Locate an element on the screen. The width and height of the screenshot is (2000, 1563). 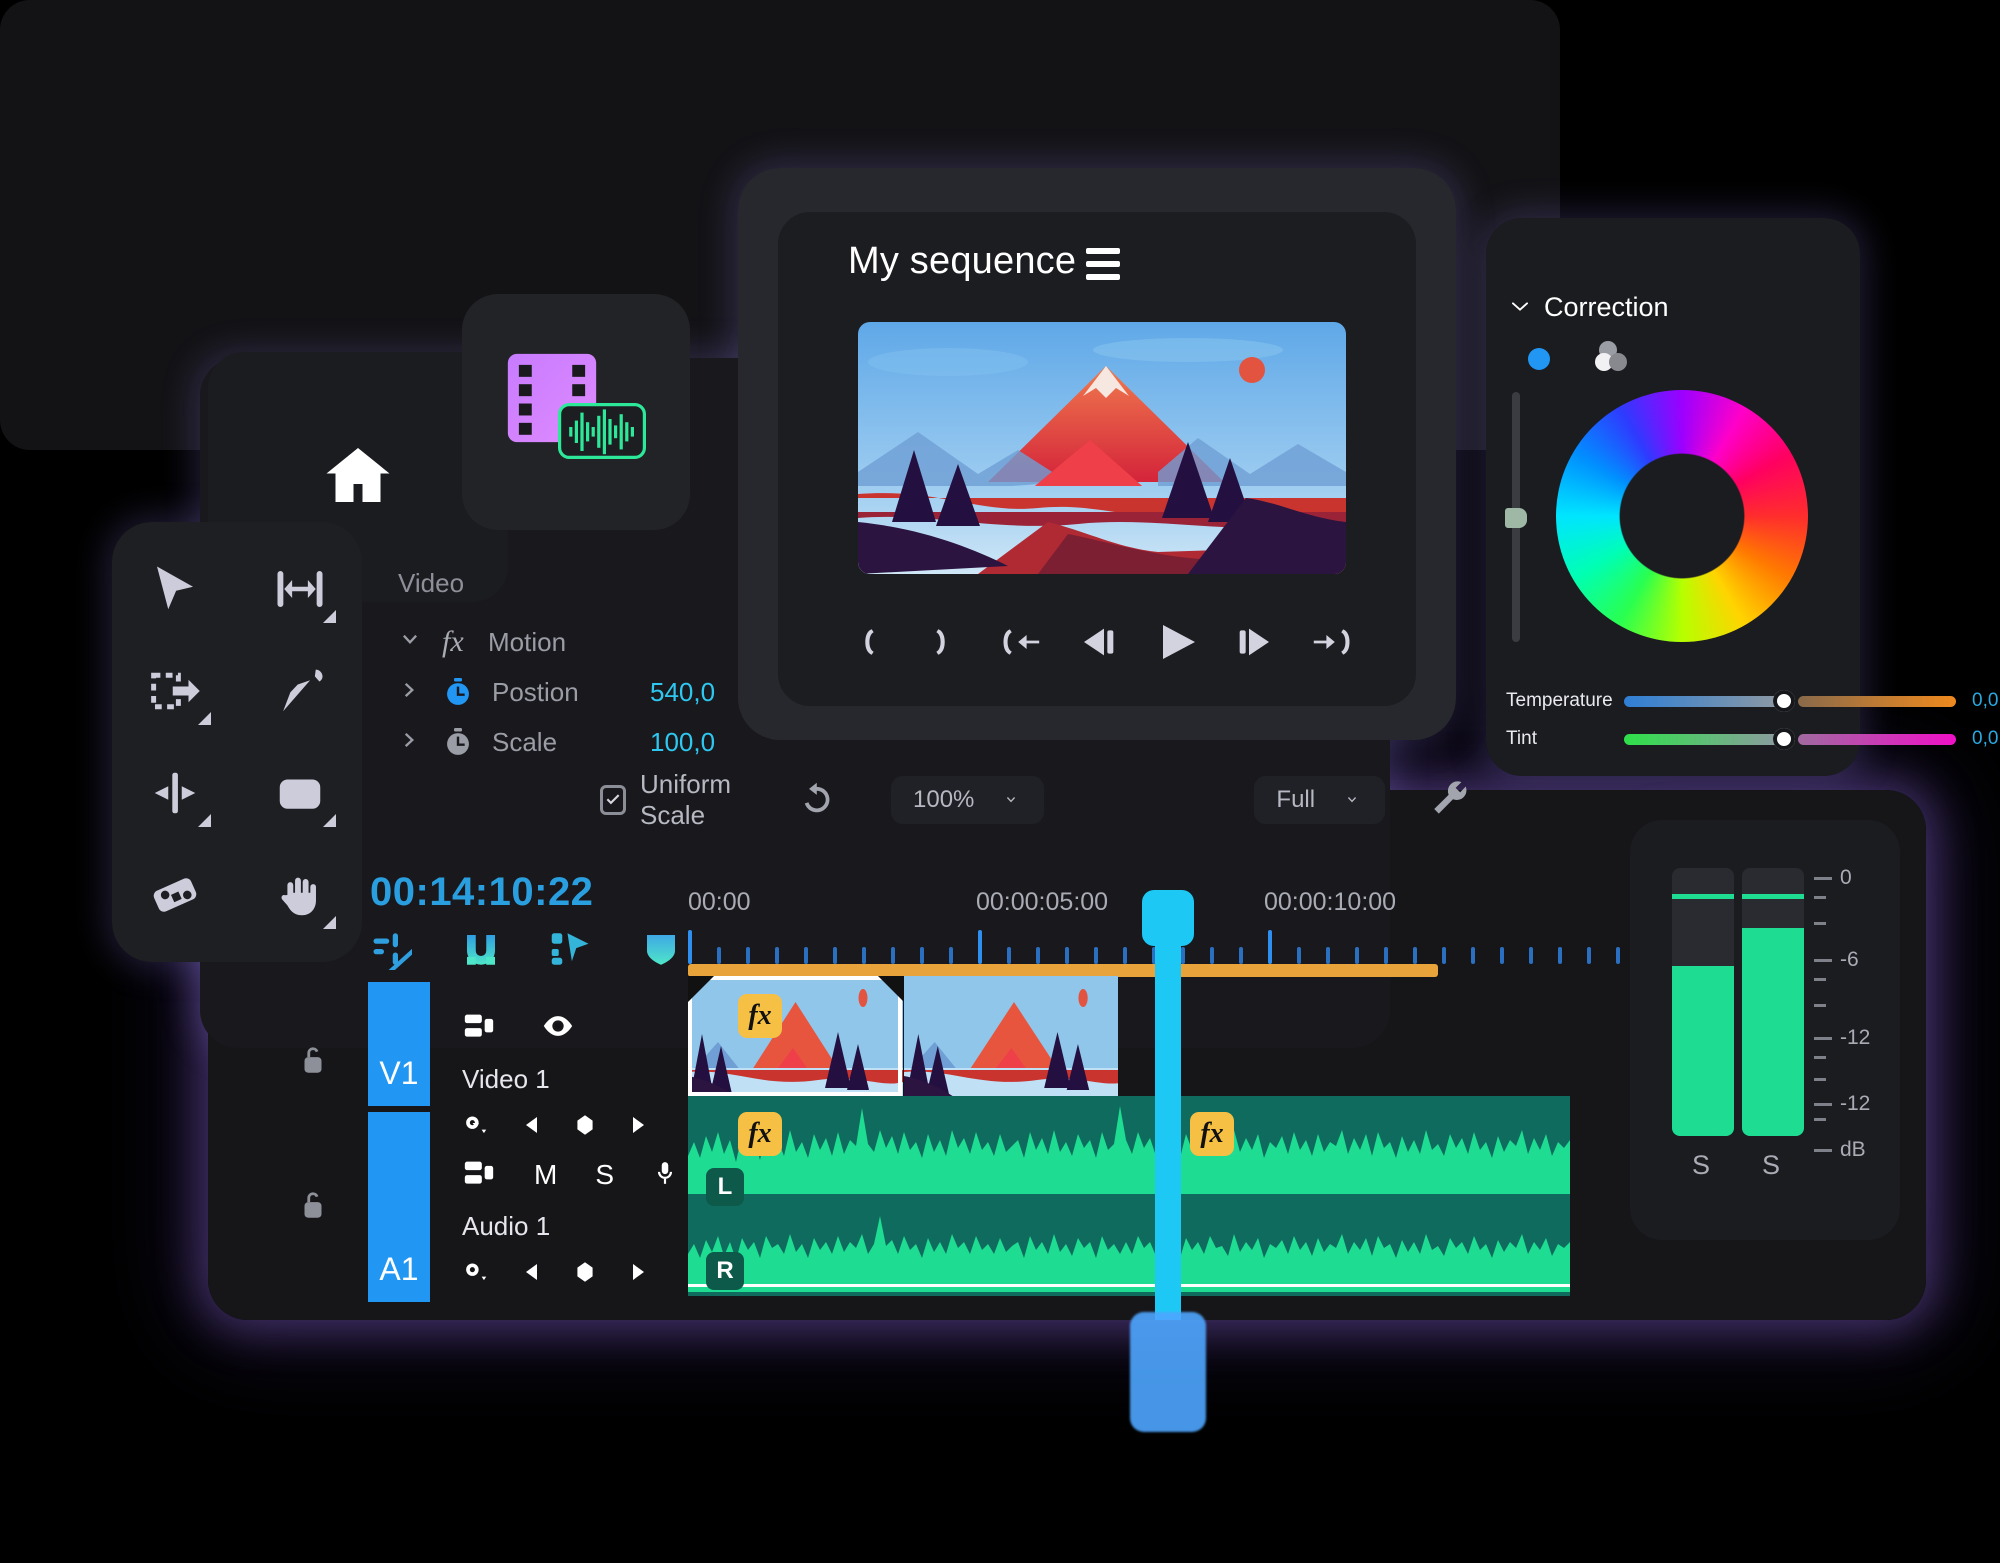
uniform-scale-checkbox is located at coordinates (613, 800).